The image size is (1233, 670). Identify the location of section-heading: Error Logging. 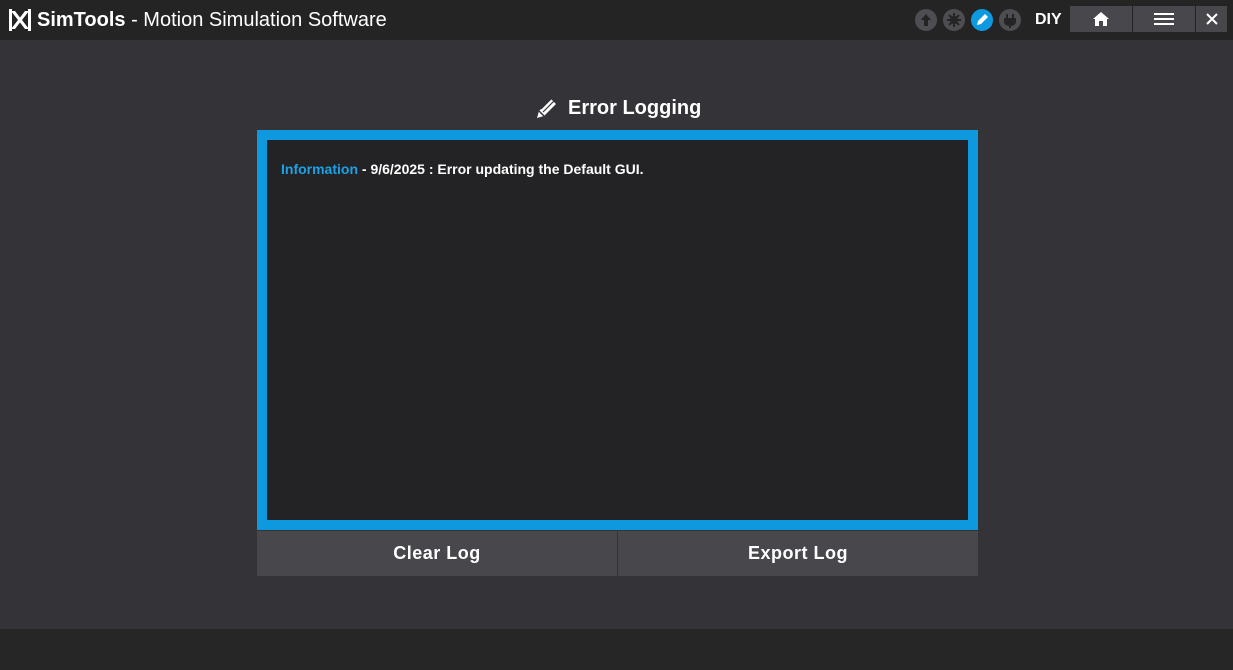
(617, 108).